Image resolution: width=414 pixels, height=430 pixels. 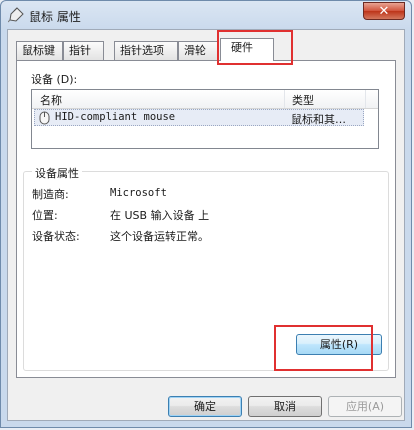 I want to click on tab-buttons: 鼠标键, so click(x=39, y=50).